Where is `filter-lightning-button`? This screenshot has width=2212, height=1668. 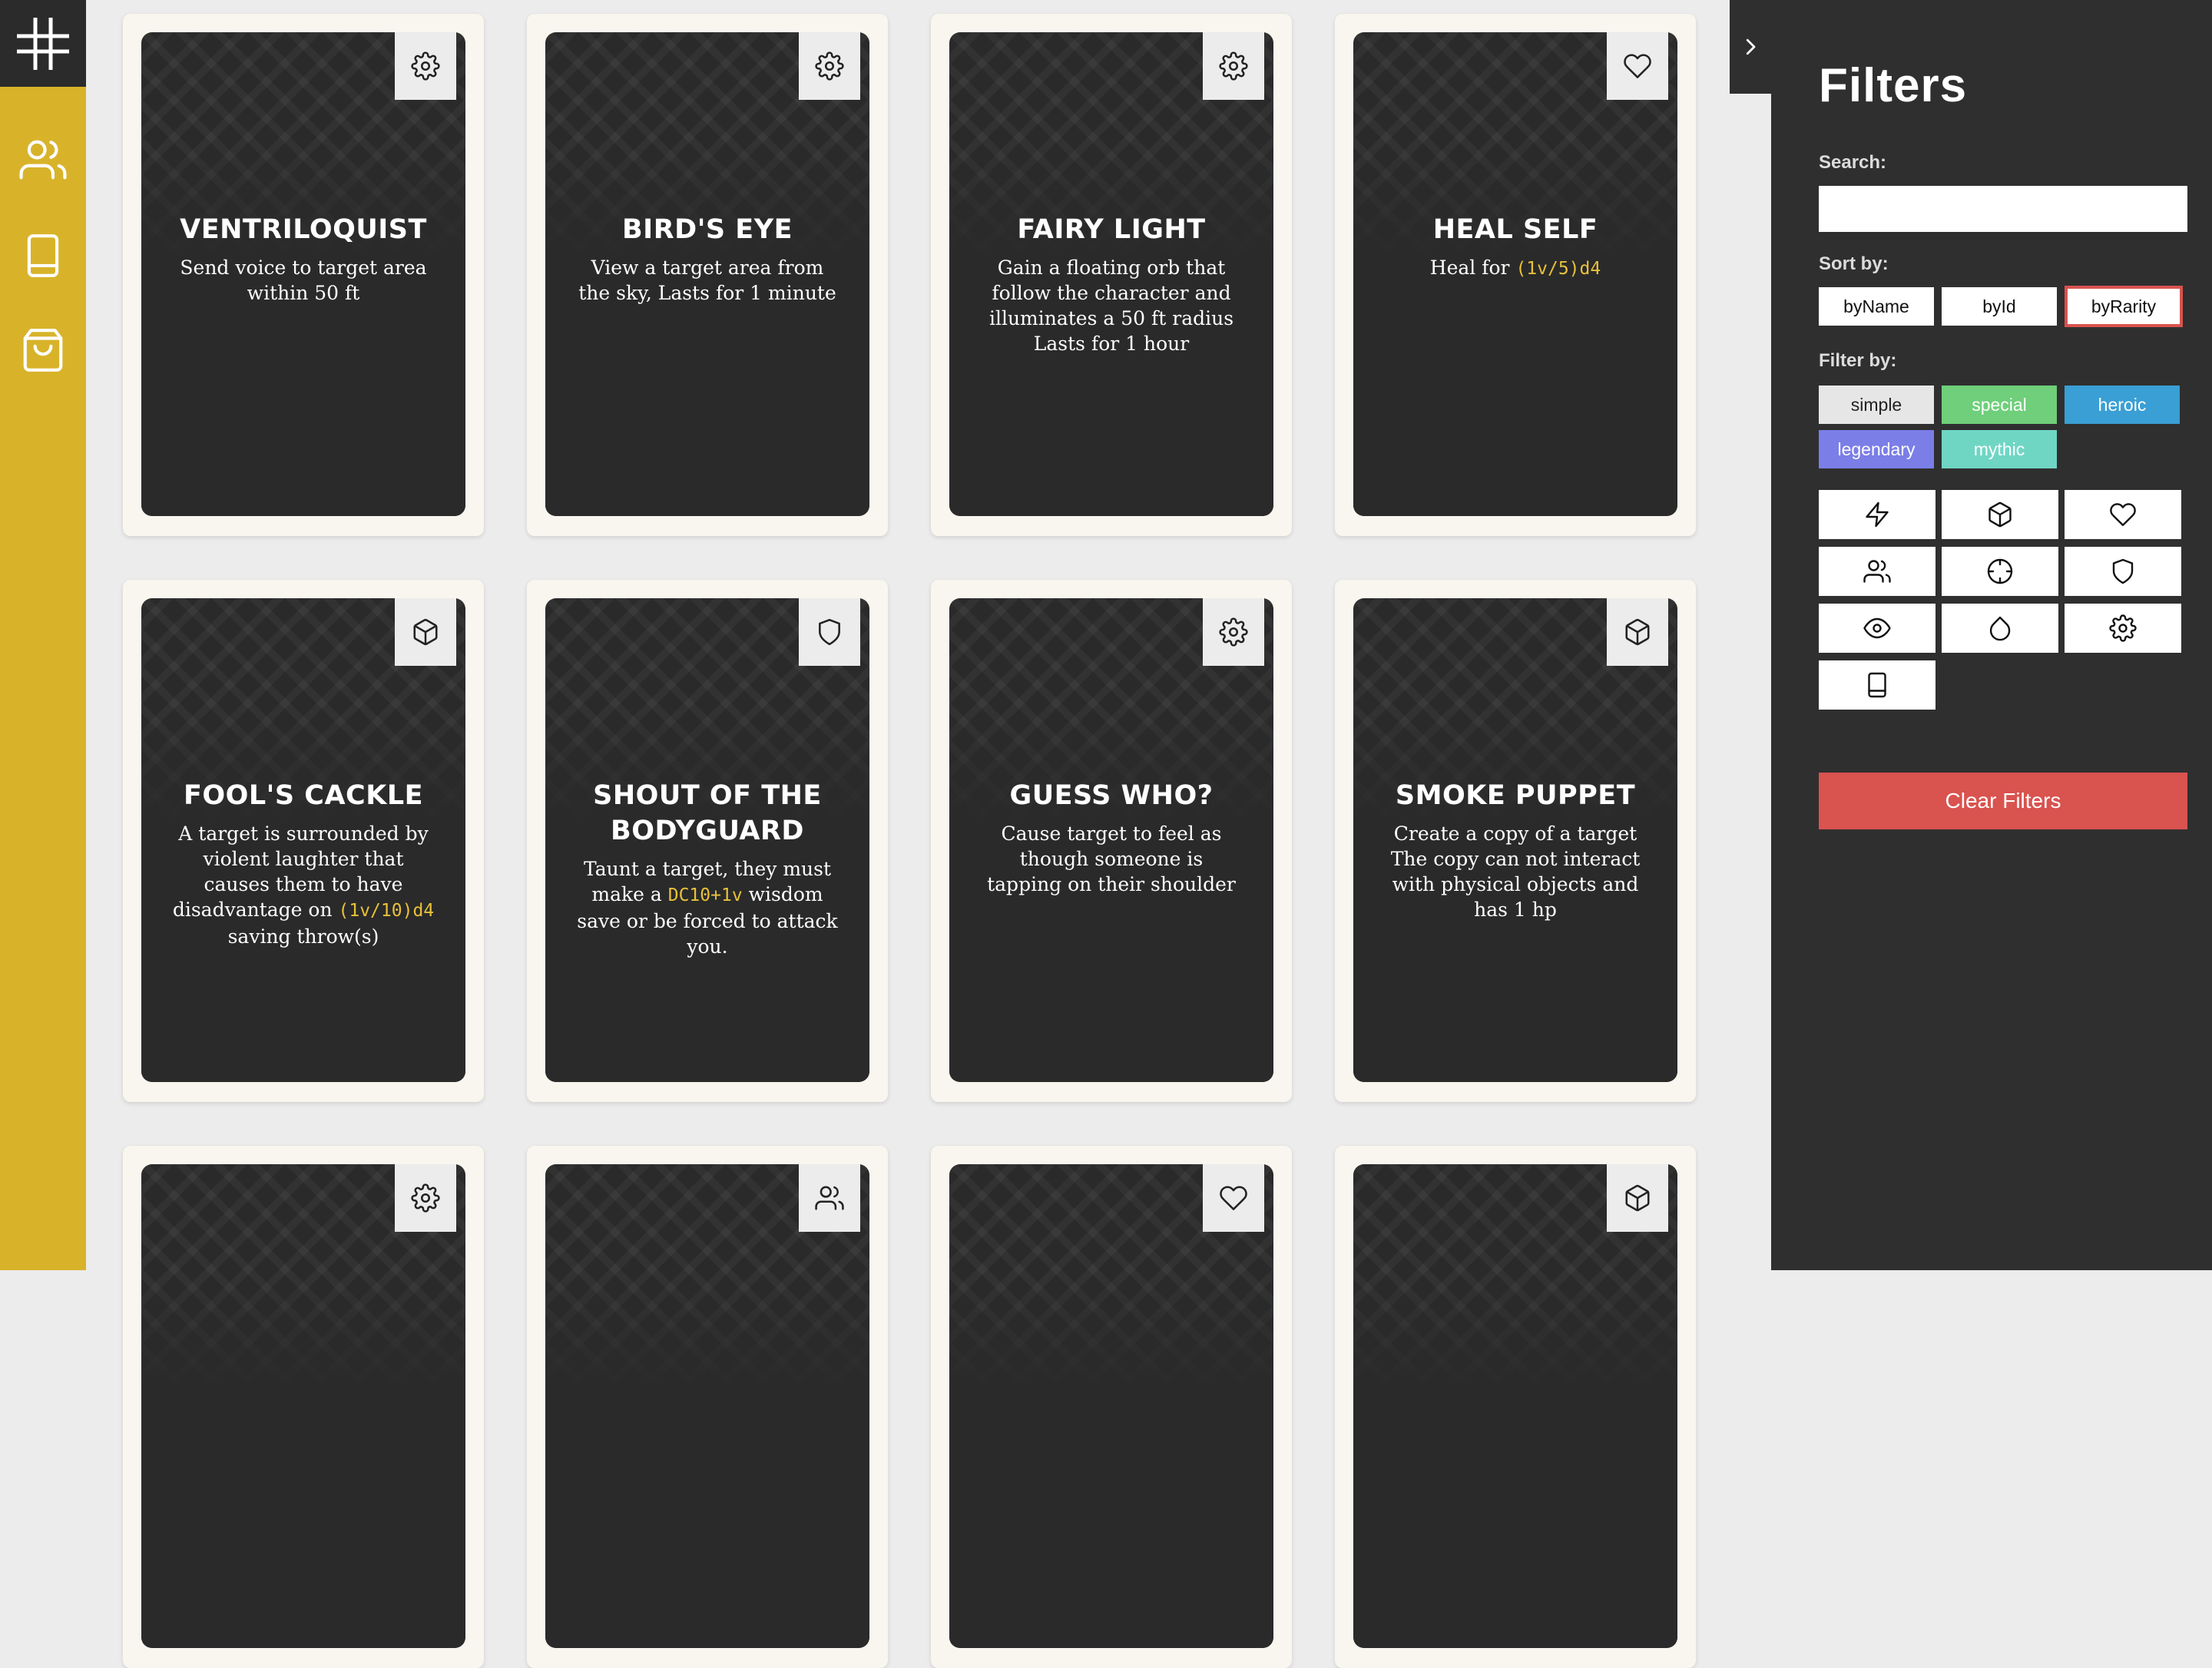 filter-lightning-button is located at coordinates (1878, 514).